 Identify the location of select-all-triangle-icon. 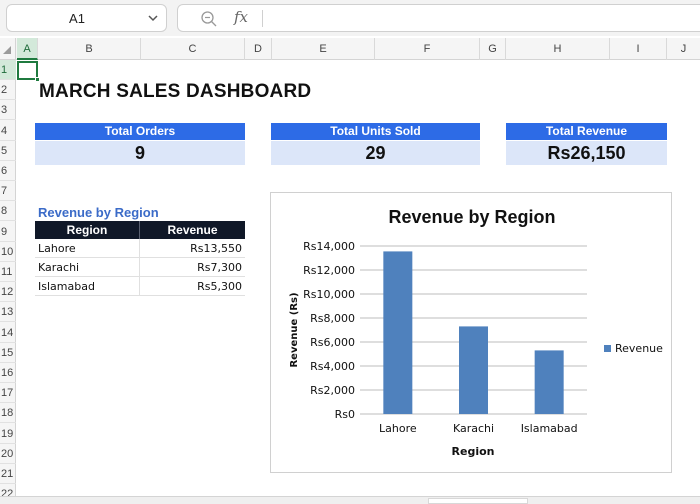
(7, 50).